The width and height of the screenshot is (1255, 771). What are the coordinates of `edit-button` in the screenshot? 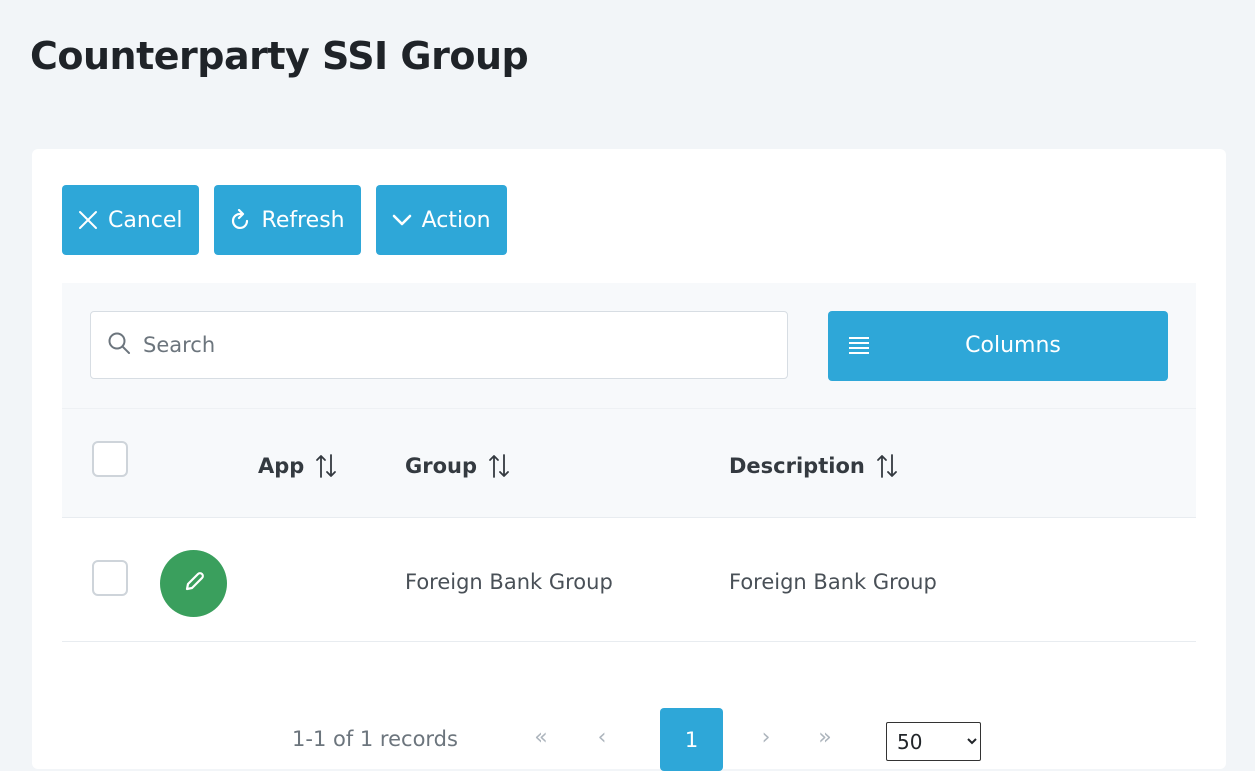 It's located at (193, 583).